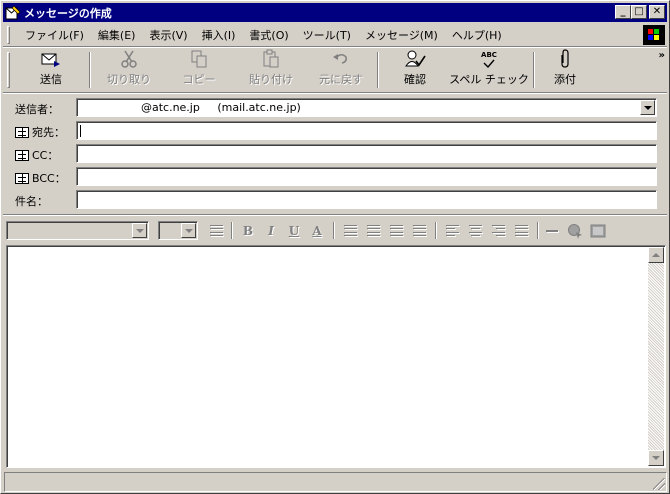 This screenshot has height=494, width=670. I want to click on bcc-address-book-button: BCC：, so click(40, 178).